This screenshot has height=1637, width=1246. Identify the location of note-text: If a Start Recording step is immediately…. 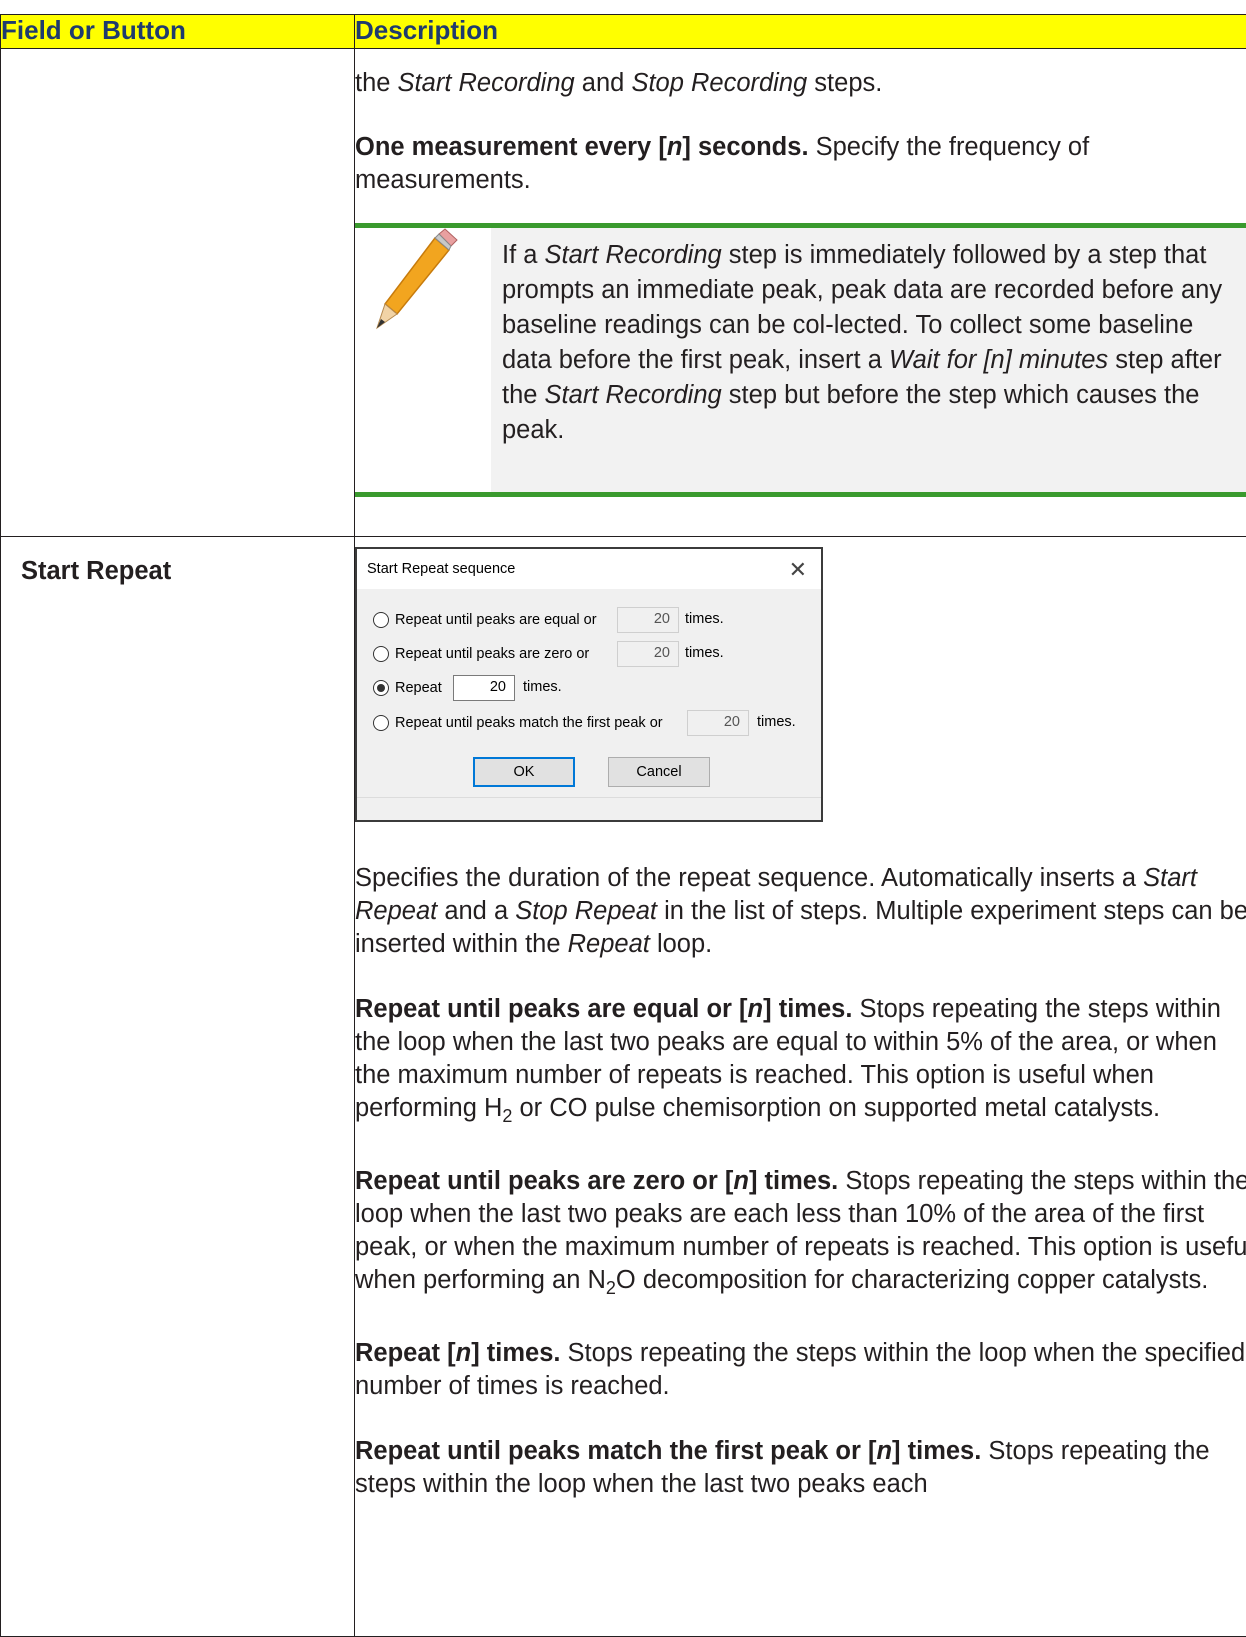
(868, 360).